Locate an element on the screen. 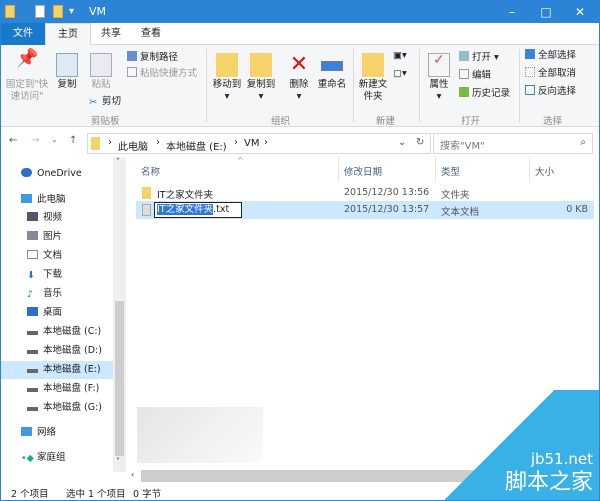  select-all-icon is located at coordinates (530, 54).